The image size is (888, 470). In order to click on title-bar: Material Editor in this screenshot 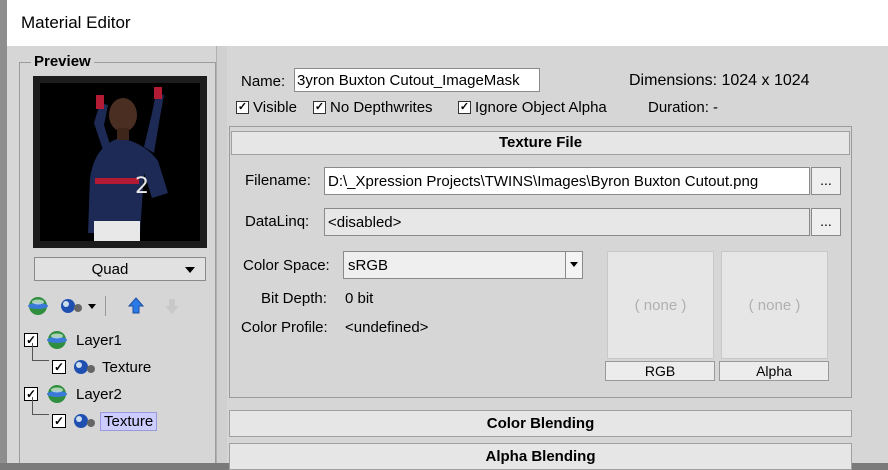, I will do `click(447, 23)`.